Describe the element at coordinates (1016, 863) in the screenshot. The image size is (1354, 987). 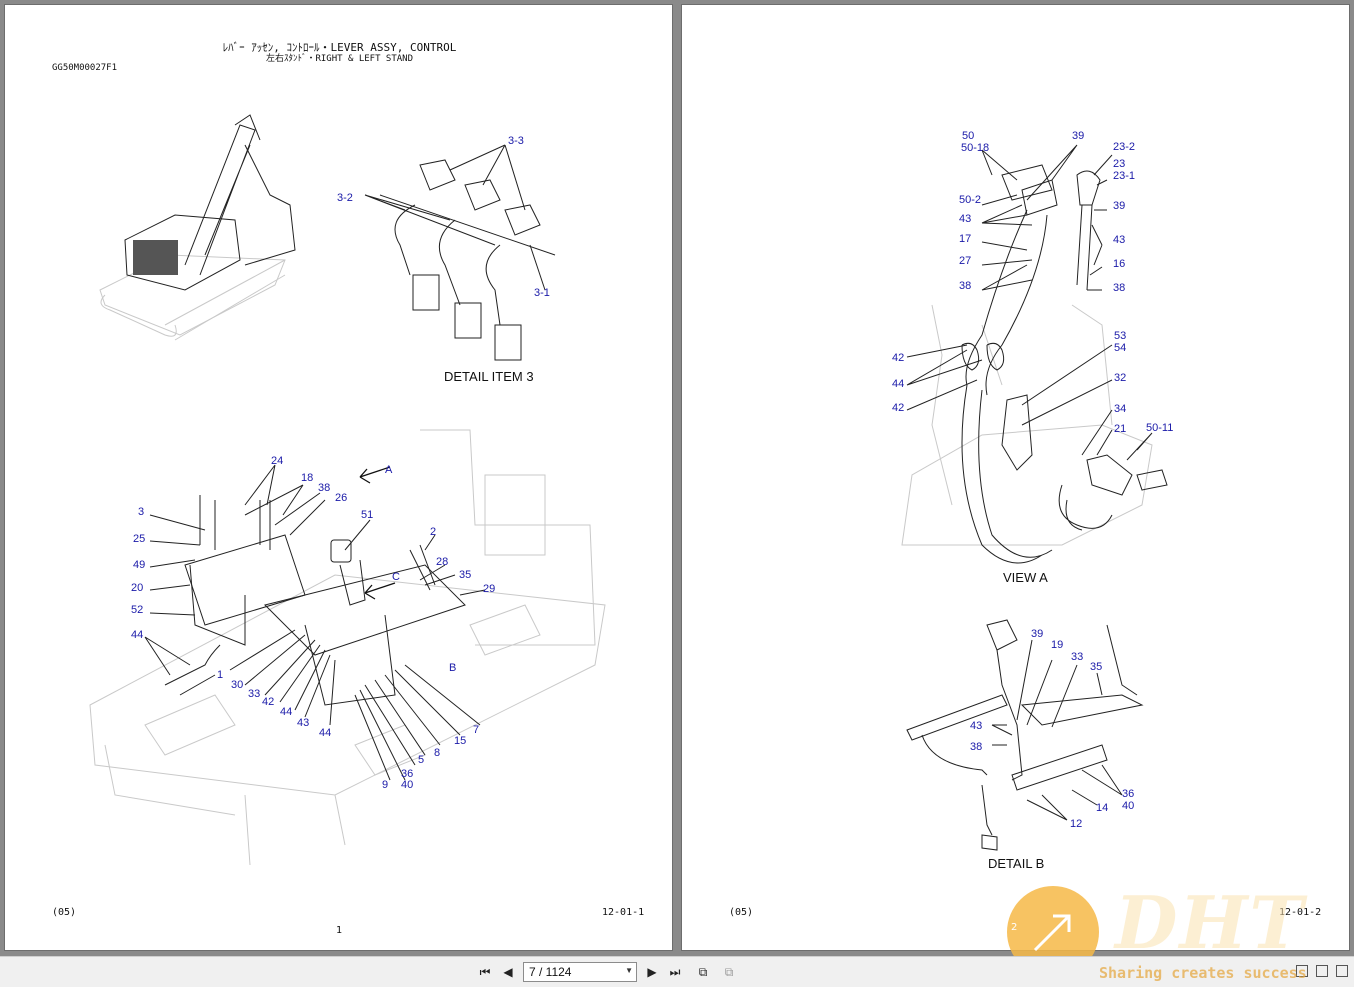
I see `detail-b-caption: DETAIL B` at that location.